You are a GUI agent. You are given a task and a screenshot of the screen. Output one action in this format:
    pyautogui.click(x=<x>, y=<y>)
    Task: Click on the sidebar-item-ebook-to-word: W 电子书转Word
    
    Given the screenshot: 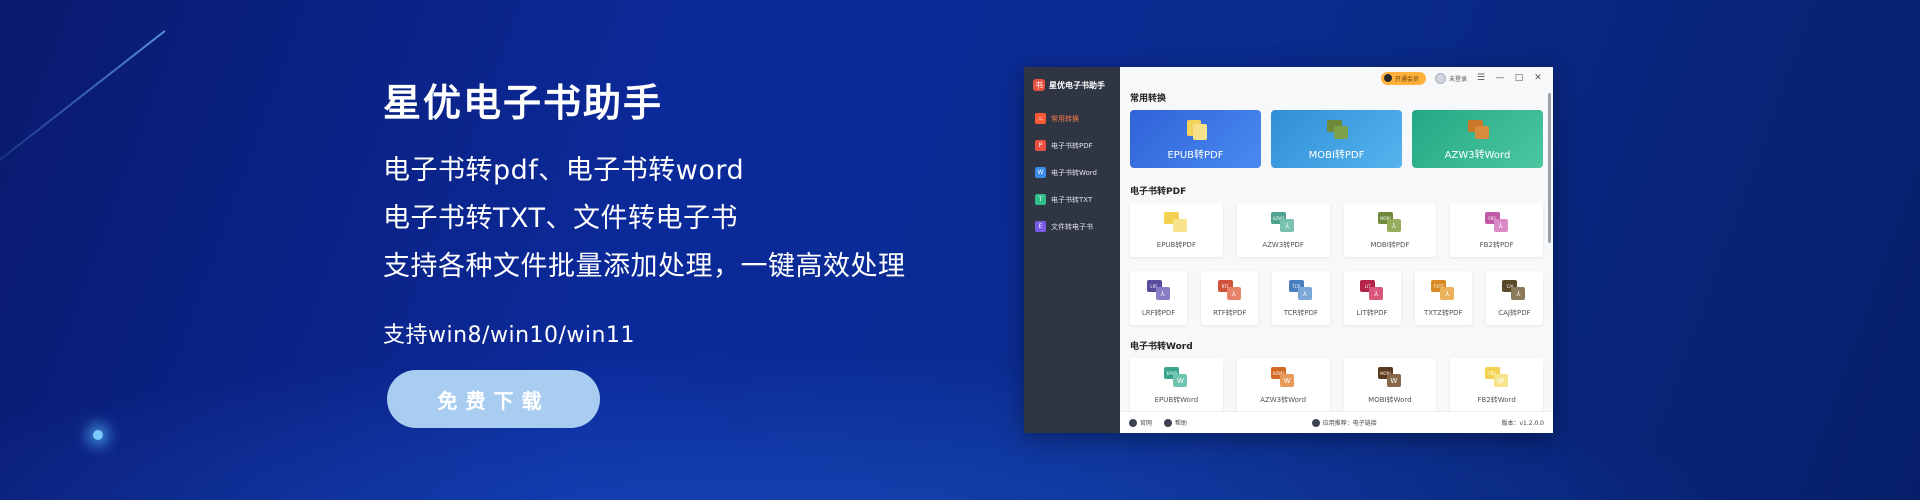 What is the action you would take?
    pyautogui.click(x=1072, y=172)
    